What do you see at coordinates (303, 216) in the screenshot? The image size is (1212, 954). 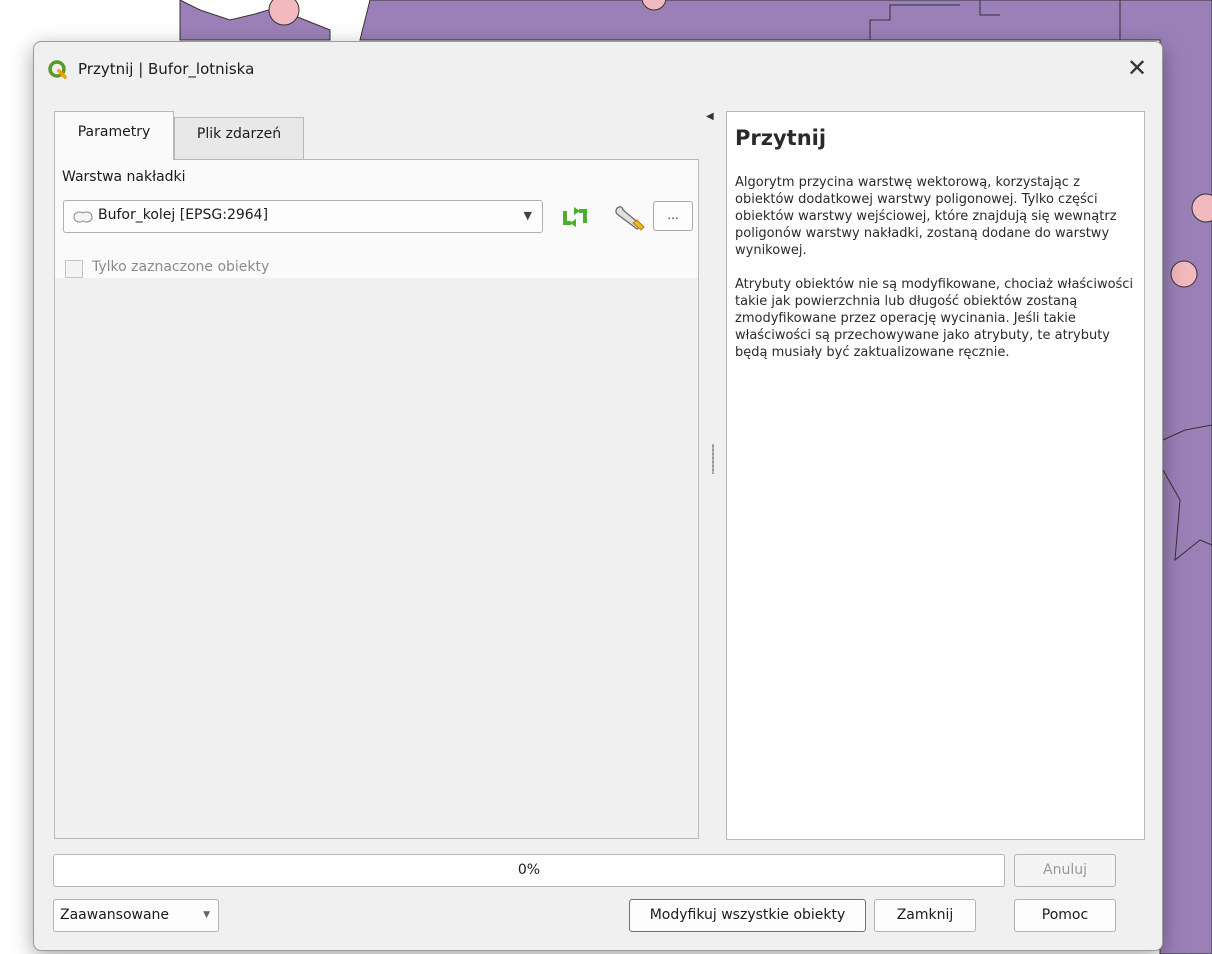 I see `overlay-layer-select: Bufor_kolej [EPSG:2964] ▼` at bounding box center [303, 216].